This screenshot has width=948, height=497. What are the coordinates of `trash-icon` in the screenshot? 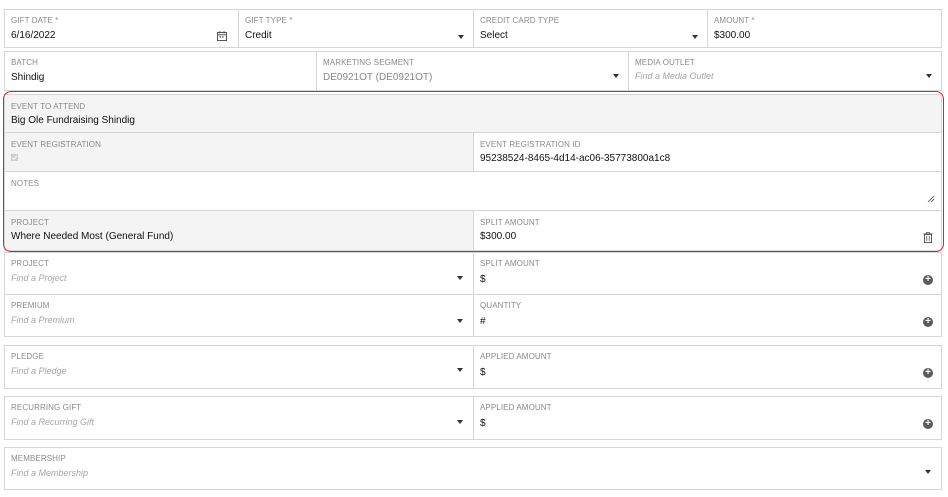 It's located at (928, 237).